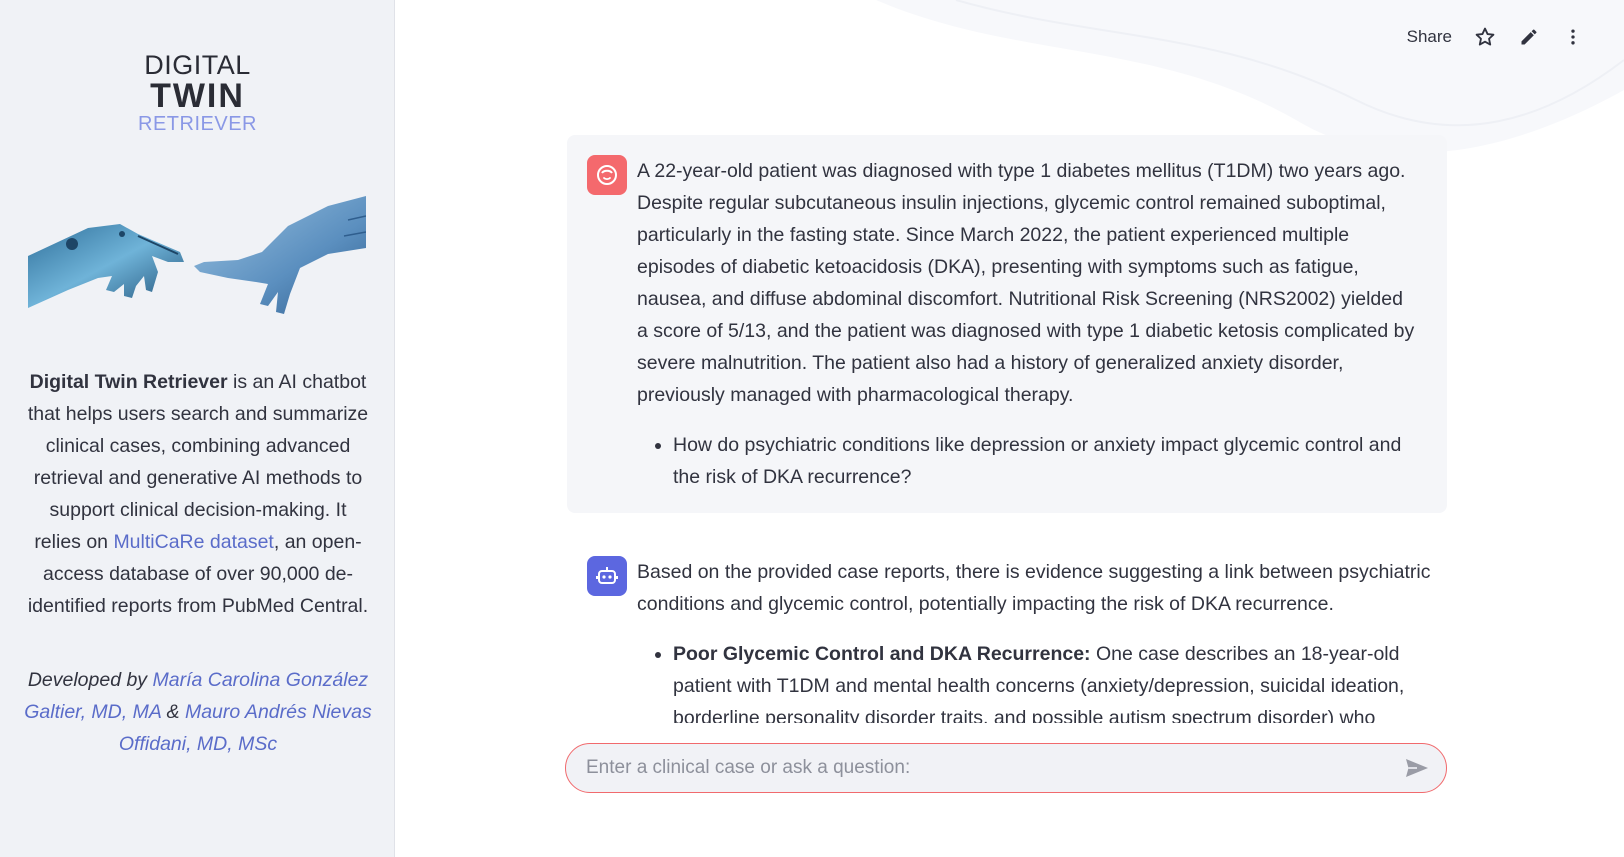 The image size is (1624, 857). I want to click on share-button: Share, so click(1429, 37).